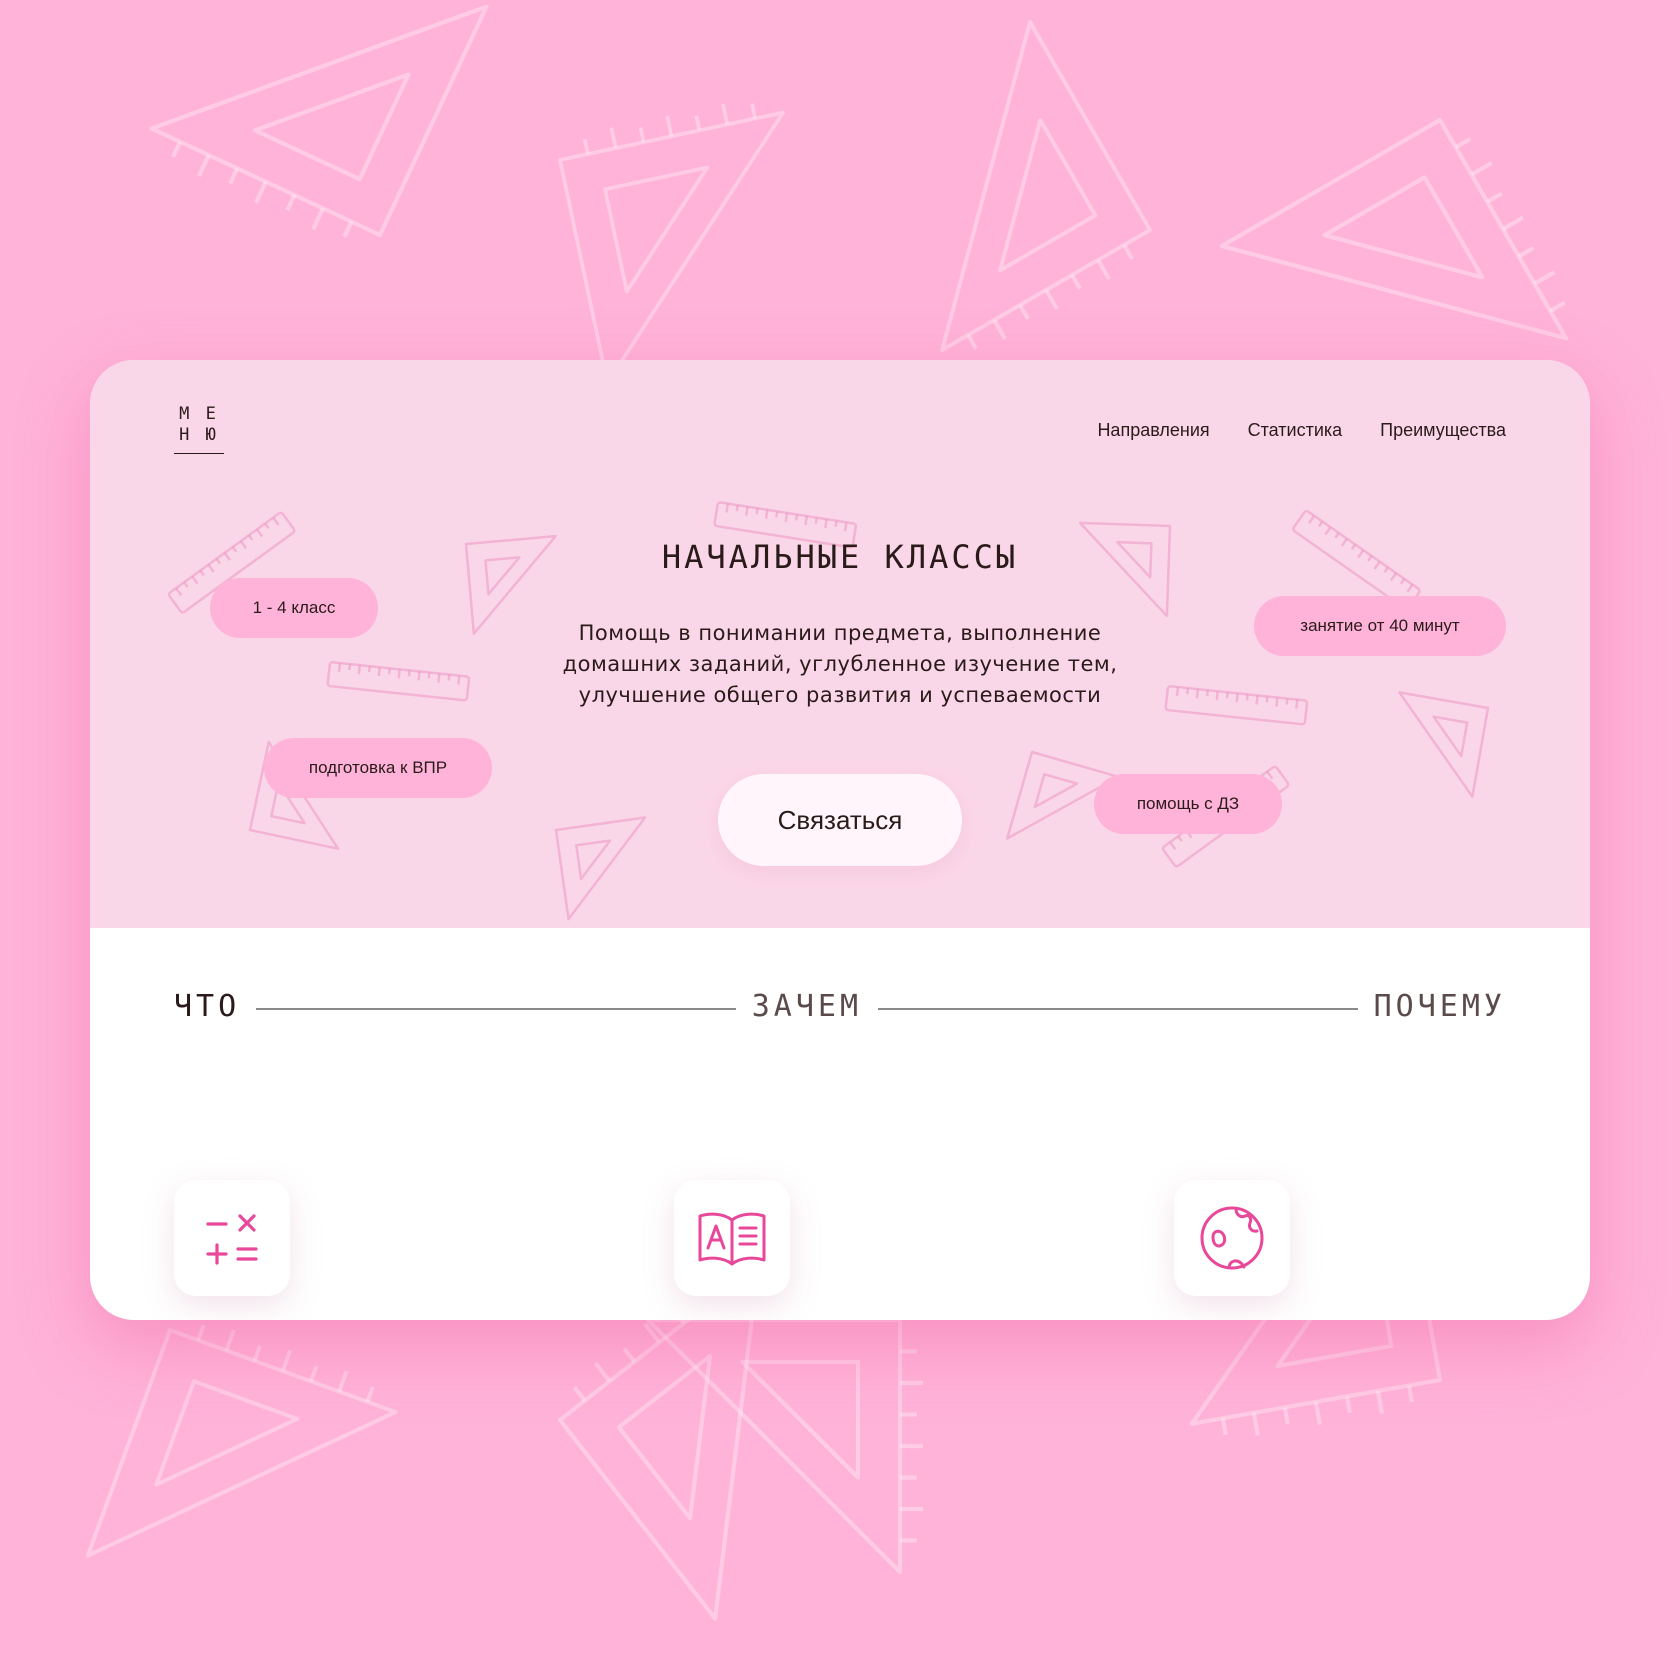 The width and height of the screenshot is (1680, 1680). I want to click on reading-subject-card, so click(732, 1238).